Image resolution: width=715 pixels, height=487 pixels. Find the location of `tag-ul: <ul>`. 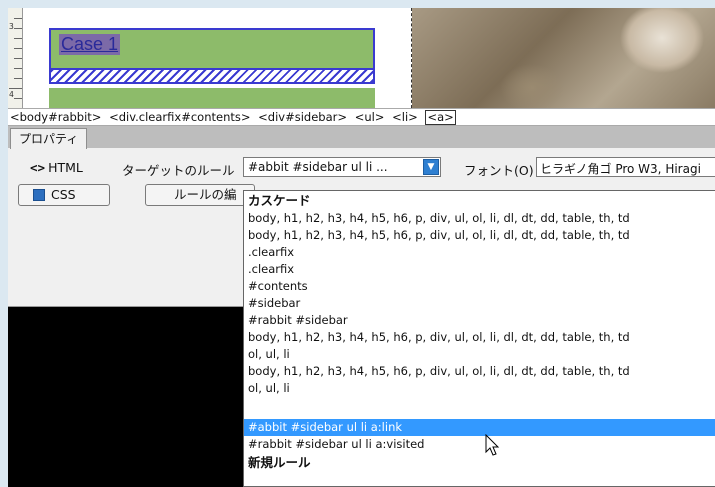

tag-ul: <ul> is located at coordinates (370, 117).